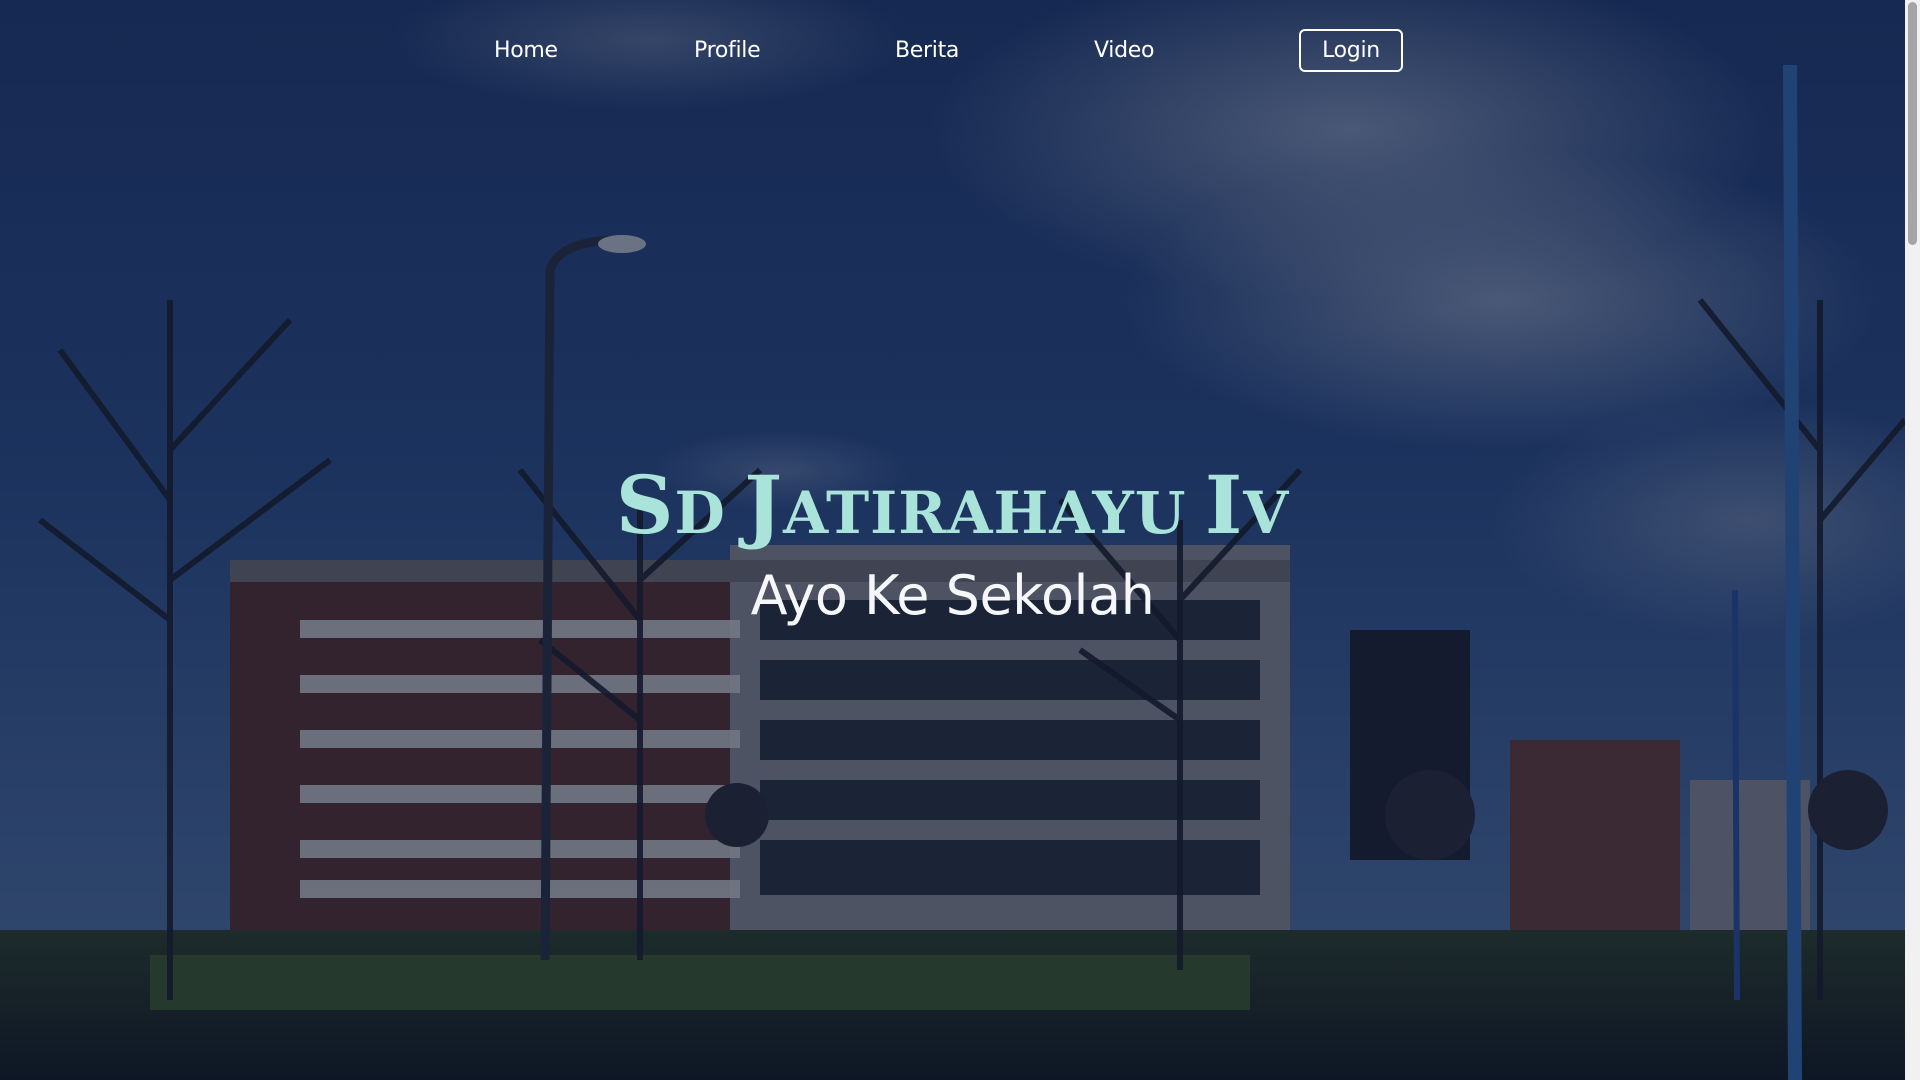 Image resolution: width=1920 pixels, height=1080 pixels. What do you see at coordinates (927, 51) in the screenshot?
I see `nav-link-berita: Berita` at bounding box center [927, 51].